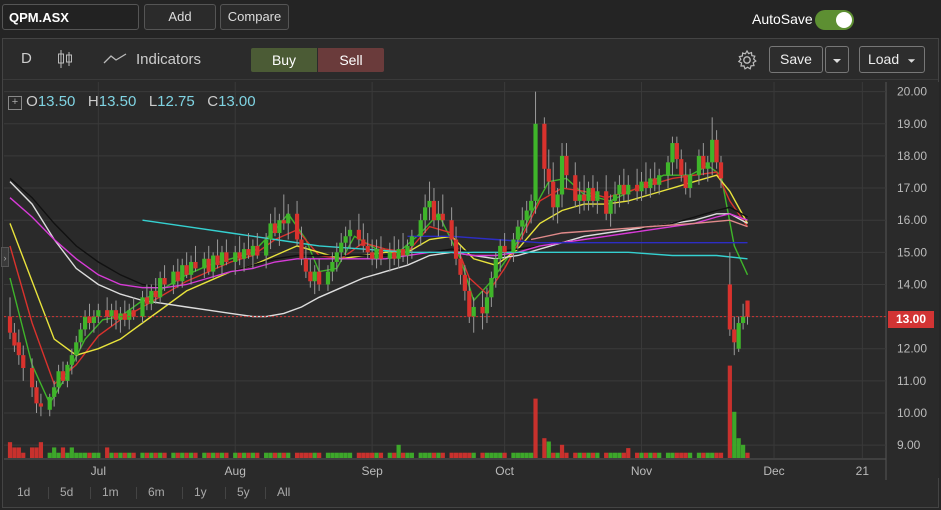 The image size is (941, 510). I want to click on top-bar: QPM.ASX Add Compare AutoSave, so click(470, 19).